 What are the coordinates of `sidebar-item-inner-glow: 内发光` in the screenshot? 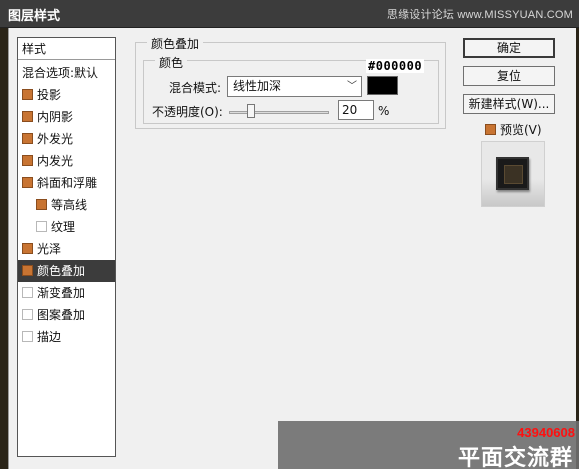 It's located at (66, 161).